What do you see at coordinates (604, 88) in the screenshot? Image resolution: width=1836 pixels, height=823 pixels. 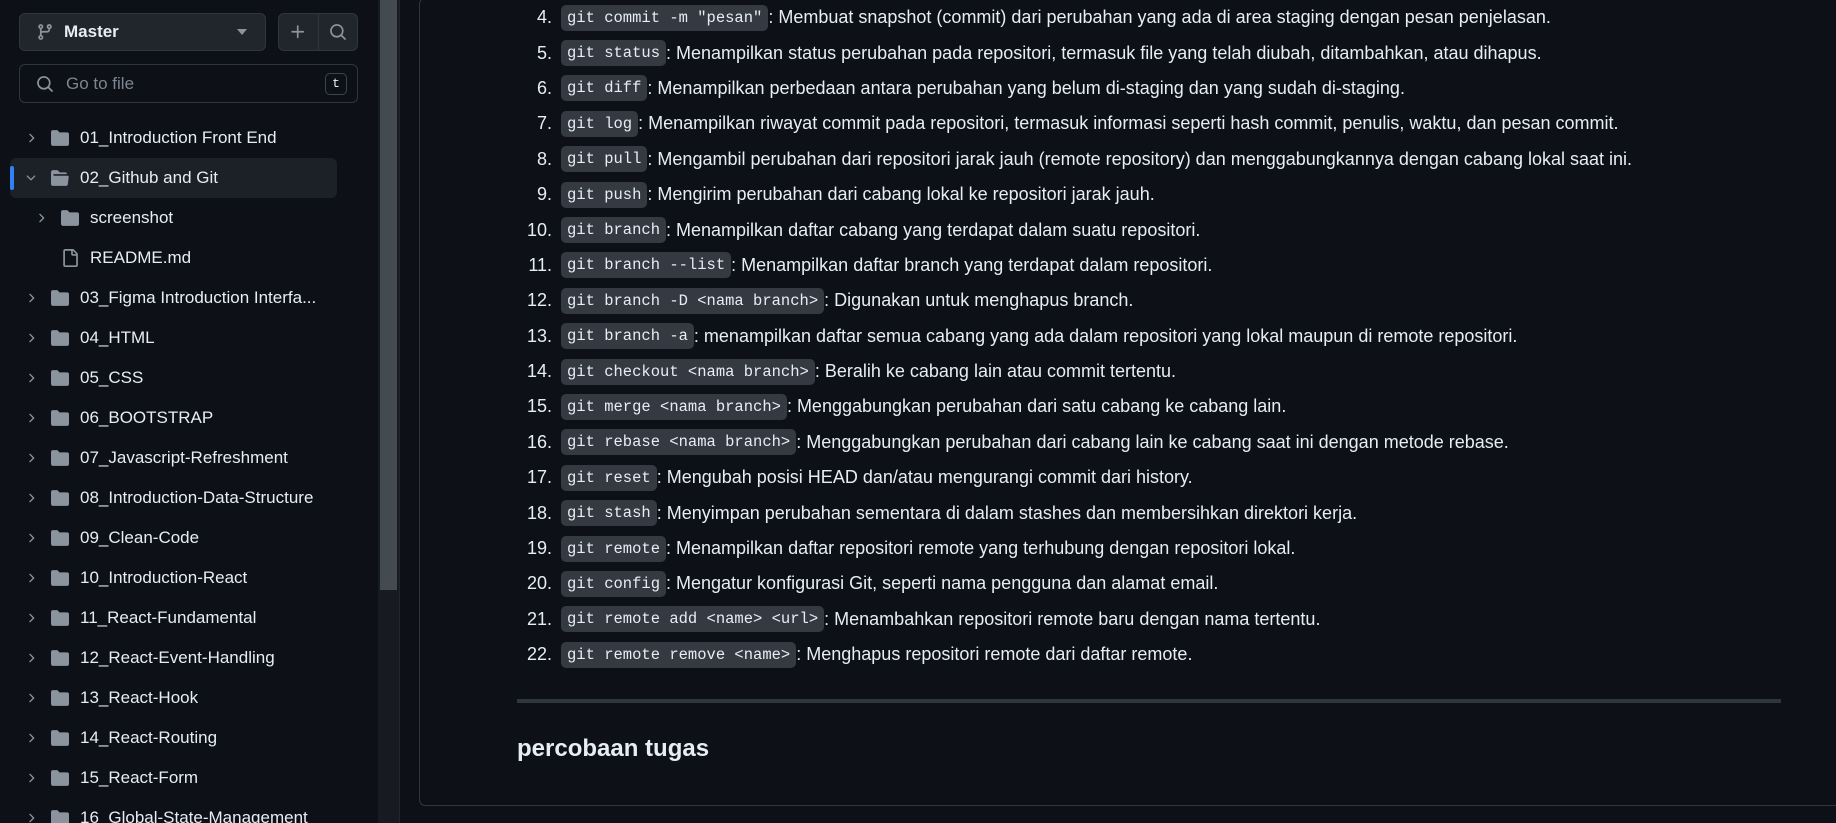 I see `inline-code: git diff` at bounding box center [604, 88].